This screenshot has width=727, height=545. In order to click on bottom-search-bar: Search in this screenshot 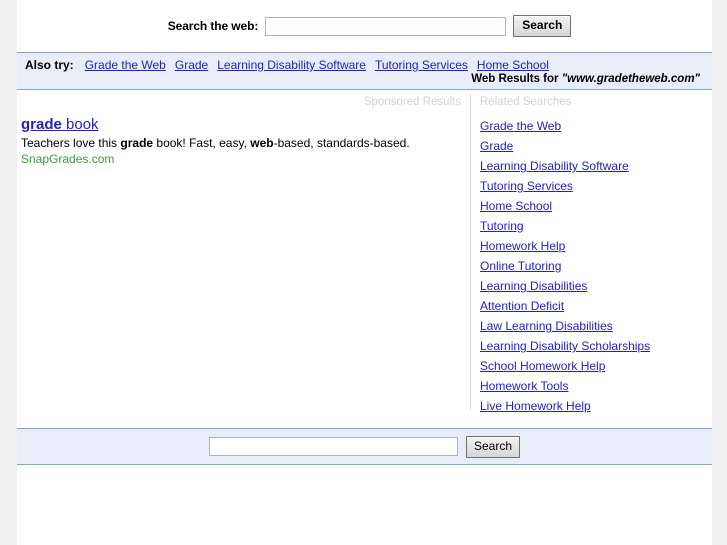, I will do `click(364, 446)`.